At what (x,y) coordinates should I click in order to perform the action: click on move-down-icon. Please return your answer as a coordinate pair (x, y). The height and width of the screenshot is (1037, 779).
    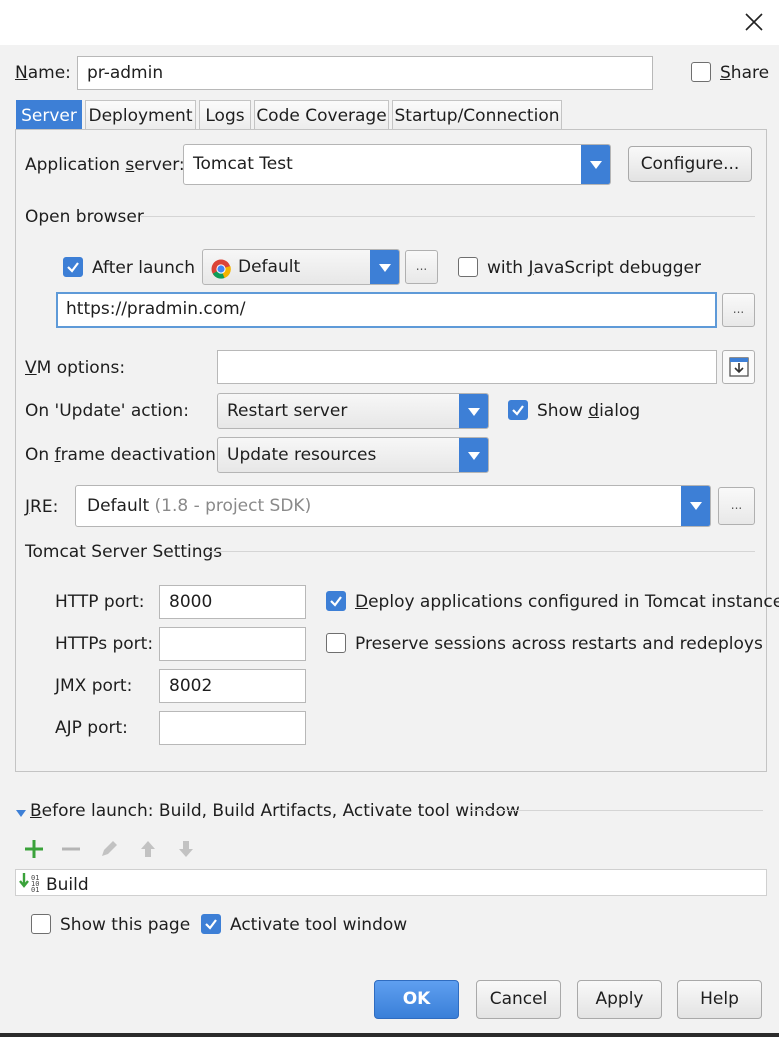
    Looking at the image, I should click on (186, 849).